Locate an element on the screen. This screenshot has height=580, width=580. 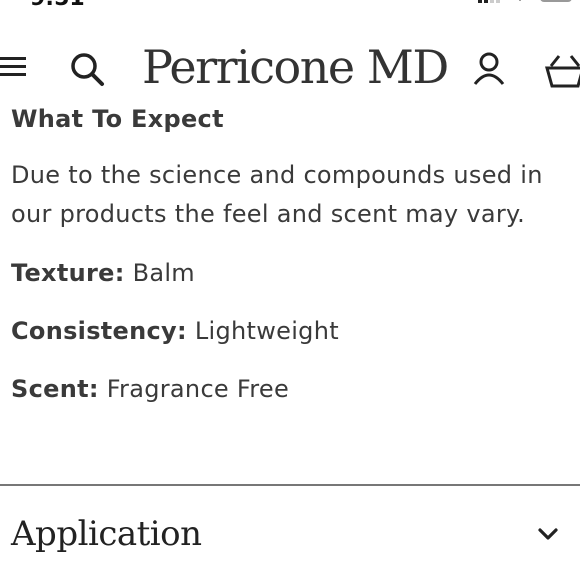
accordion-title: Application is located at coordinates (106, 534).